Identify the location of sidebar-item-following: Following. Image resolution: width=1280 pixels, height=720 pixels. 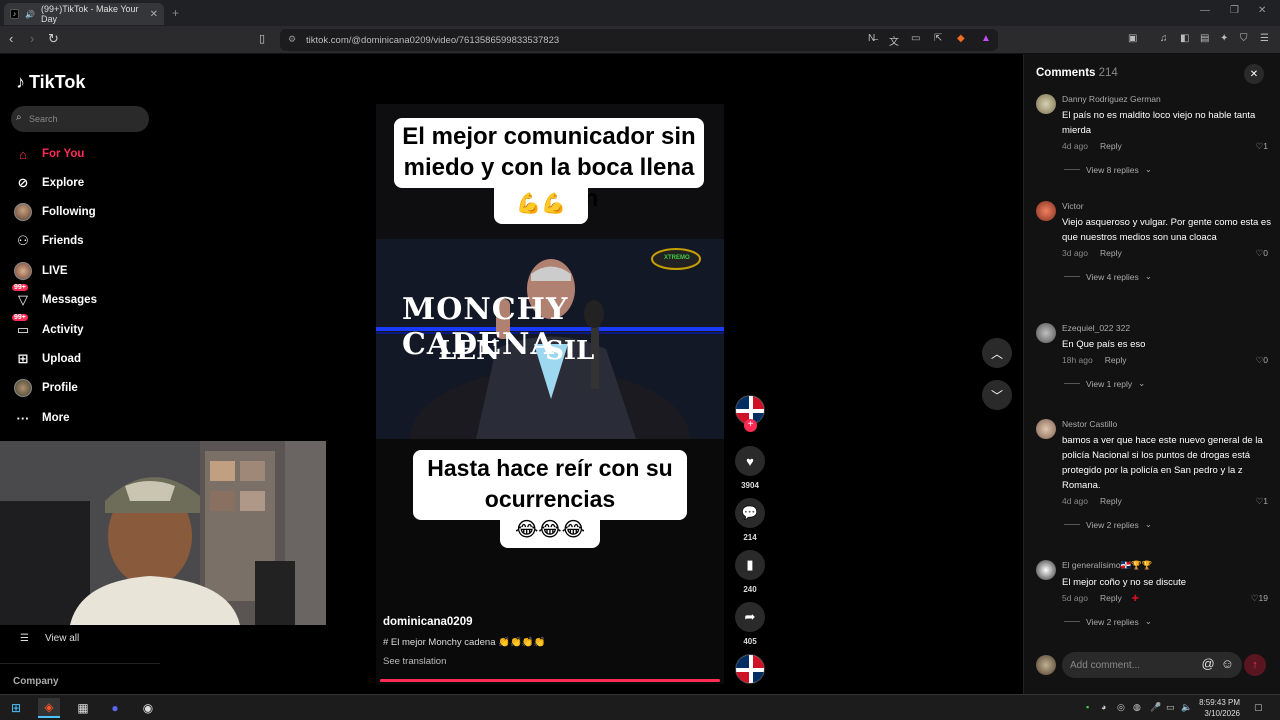
(55, 212).